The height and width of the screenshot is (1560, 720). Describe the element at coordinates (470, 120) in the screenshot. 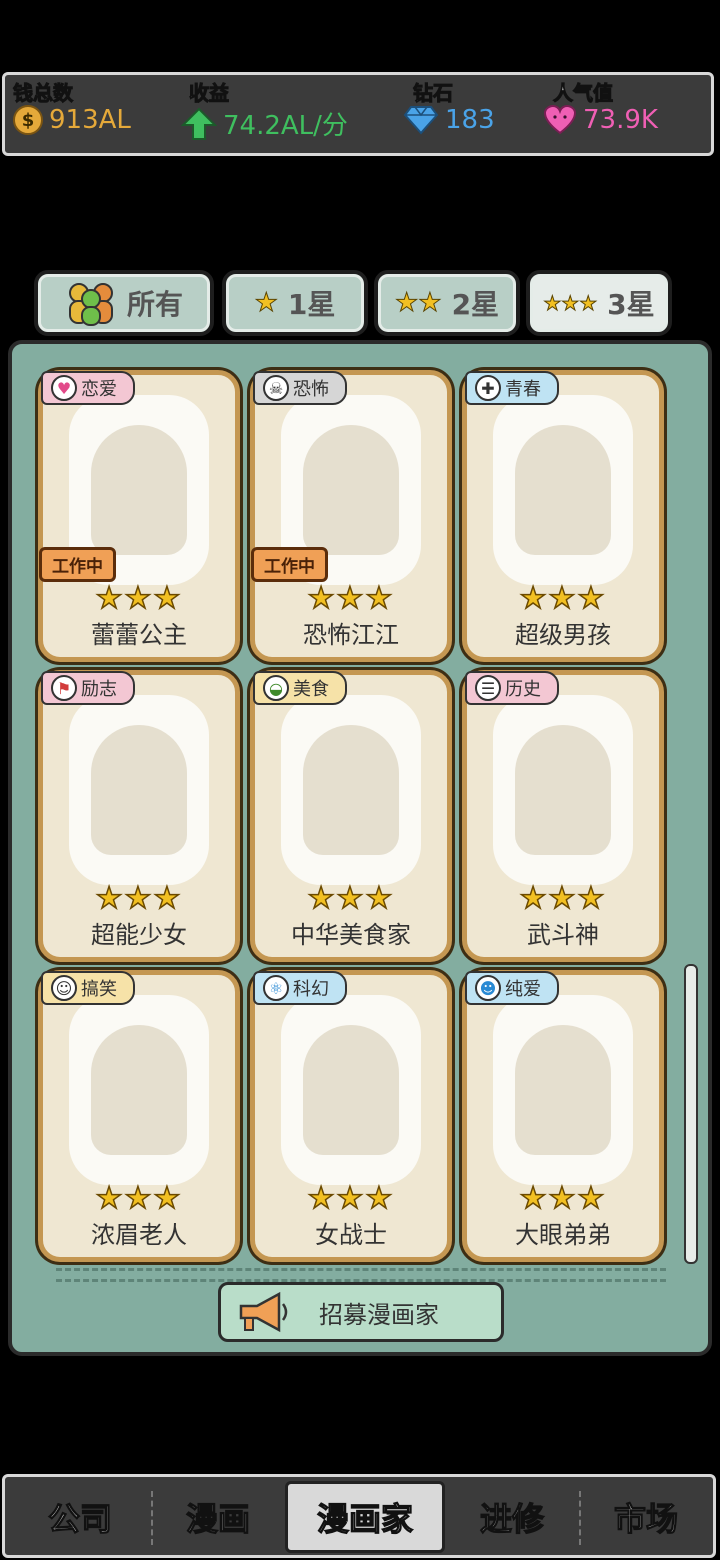

I see `stat-diamonds-value: 183` at that location.